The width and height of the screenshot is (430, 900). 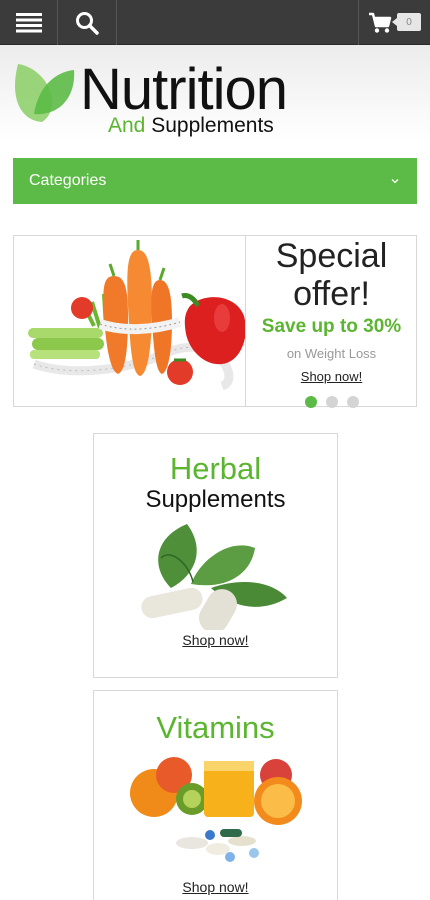 I want to click on card-title-herbal: Herbal, so click(x=215, y=468).